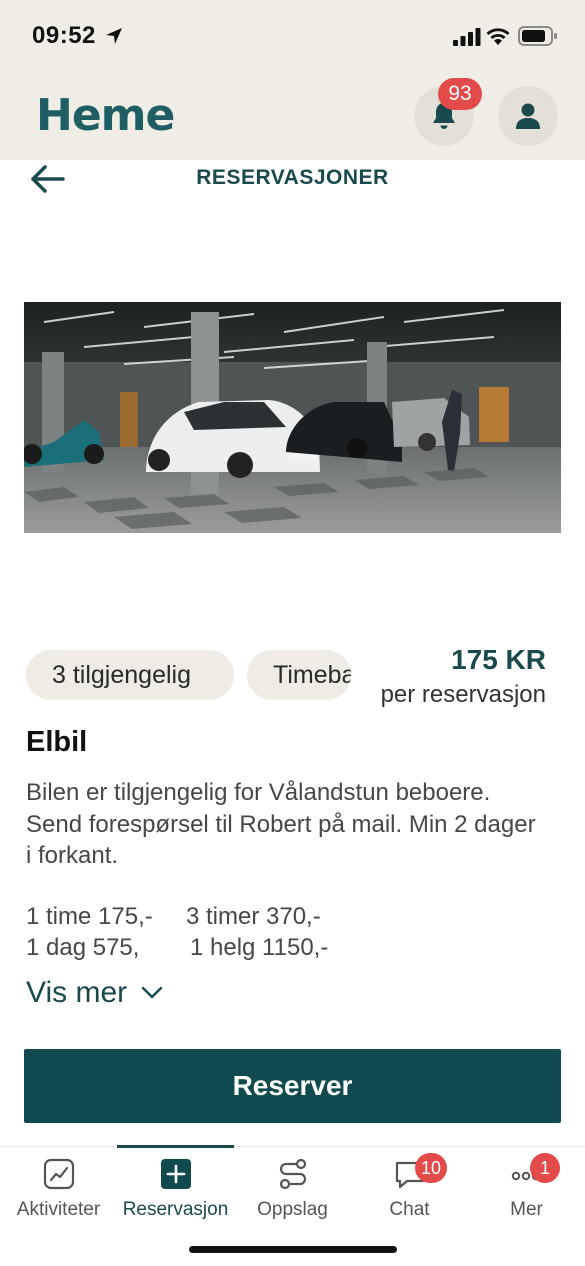 This screenshot has width=585, height=1266. What do you see at coordinates (431, 1168) in the screenshot?
I see `chat-badge: 10` at bounding box center [431, 1168].